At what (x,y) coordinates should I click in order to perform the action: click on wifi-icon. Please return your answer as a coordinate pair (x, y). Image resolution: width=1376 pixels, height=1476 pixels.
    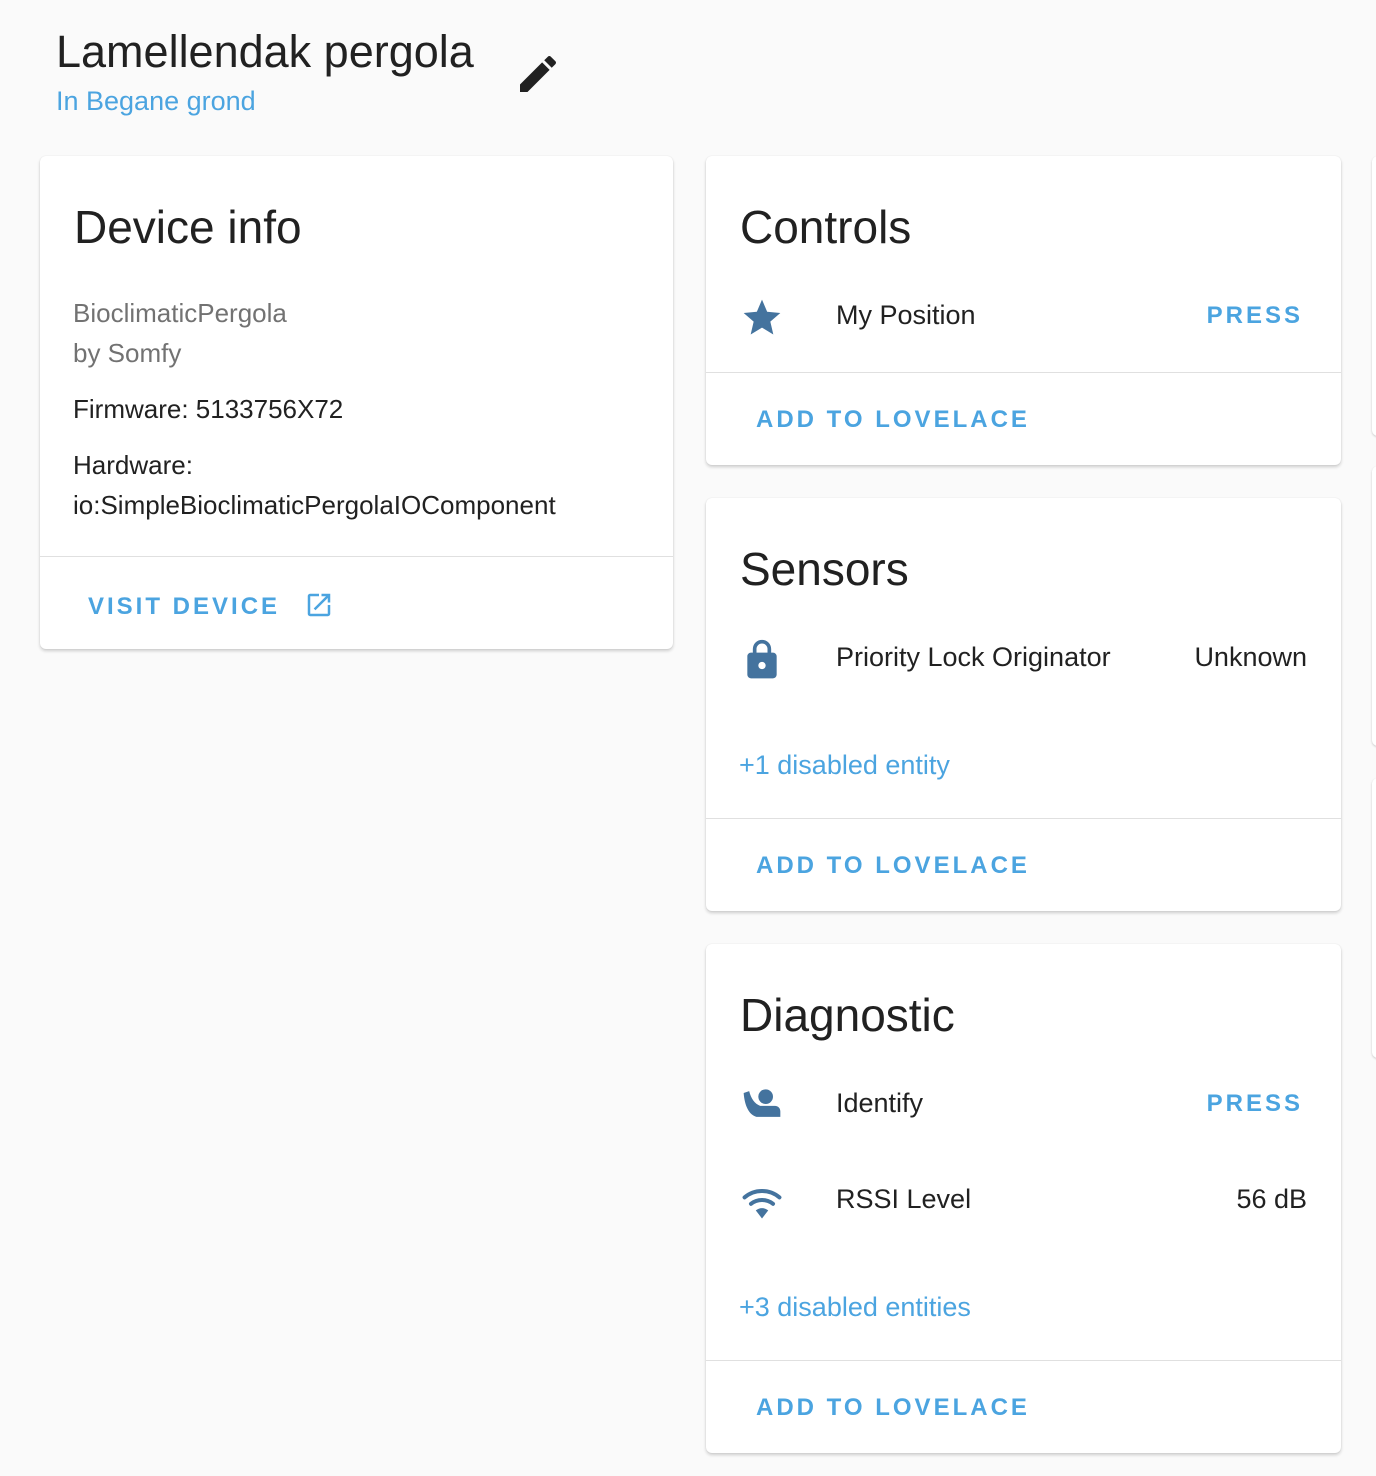
    Looking at the image, I should click on (762, 1203).